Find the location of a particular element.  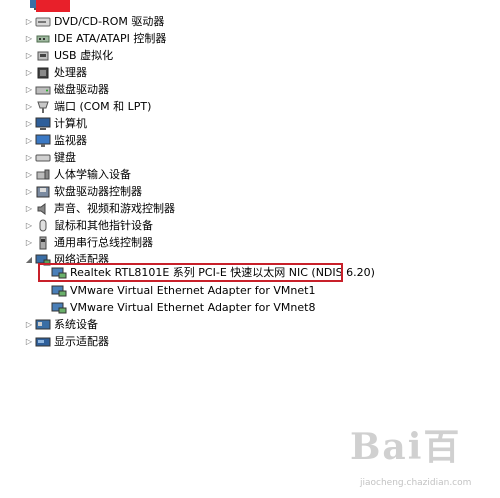

tree-item-label: 监视器 is located at coordinates (70, 140).